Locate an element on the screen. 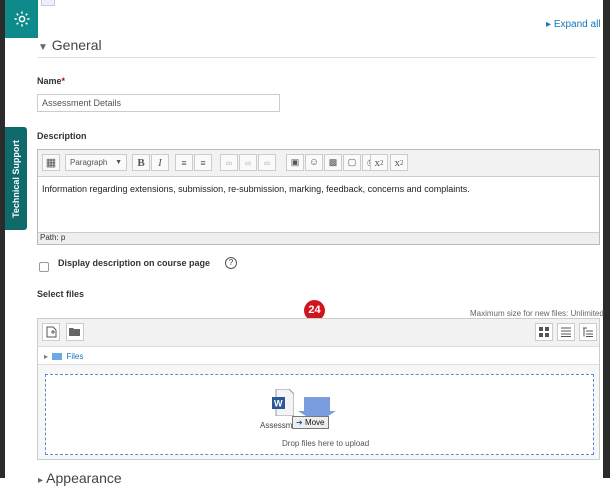 This screenshot has width=610, height=486. manage-files-button: ▢ is located at coordinates (352, 162).